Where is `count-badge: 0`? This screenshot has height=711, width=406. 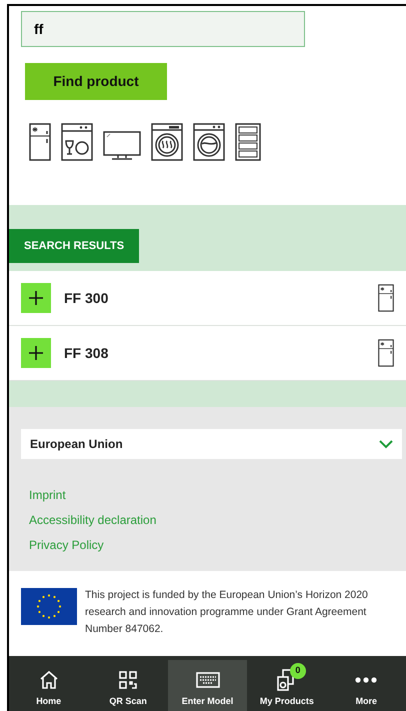
count-badge: 0 is located at coordinates (298, 670).